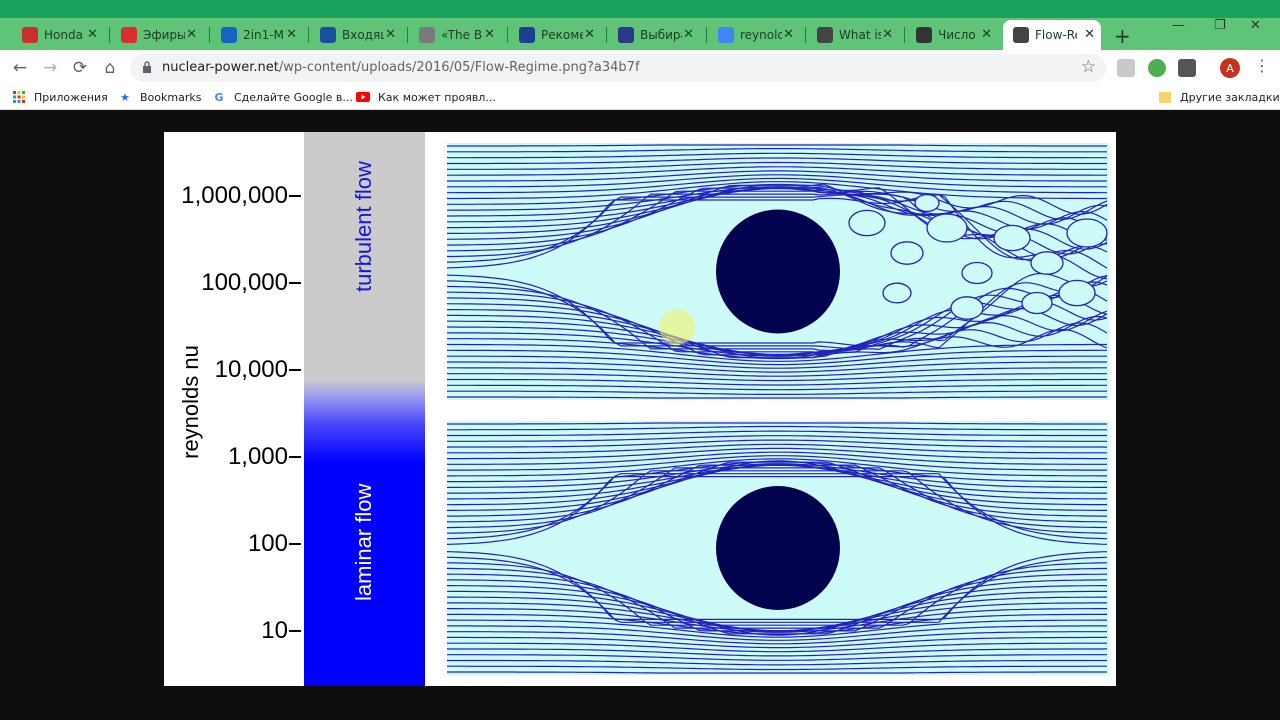 Image resolution: width=1280 pixels, height=720 pixels. I want to click on restore-button: ❐, so click(1220, 25).